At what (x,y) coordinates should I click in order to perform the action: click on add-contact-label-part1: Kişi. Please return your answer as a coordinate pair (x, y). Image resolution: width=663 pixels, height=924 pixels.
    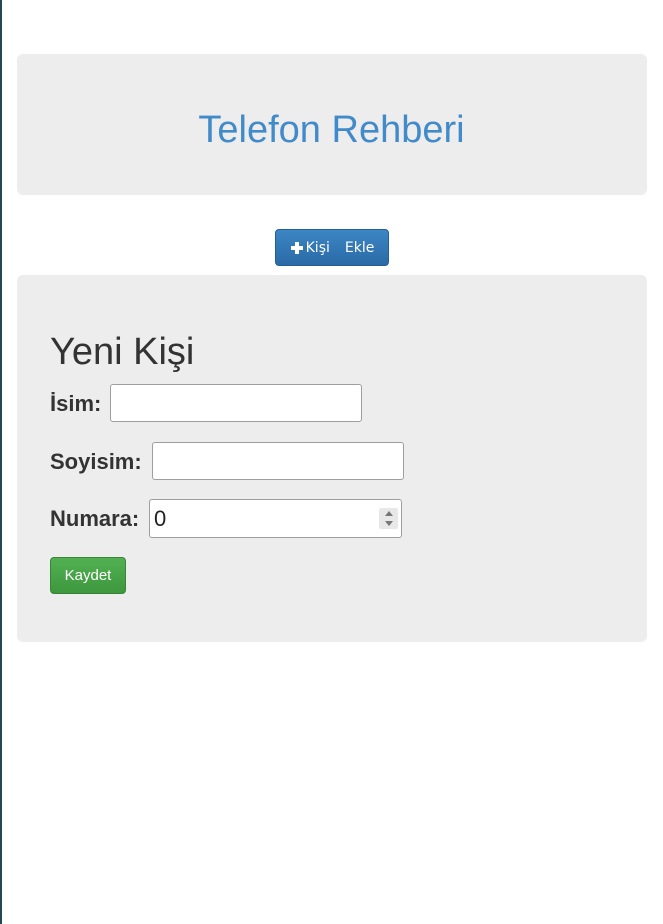
    Looking at the image, I should click on (317, 247).